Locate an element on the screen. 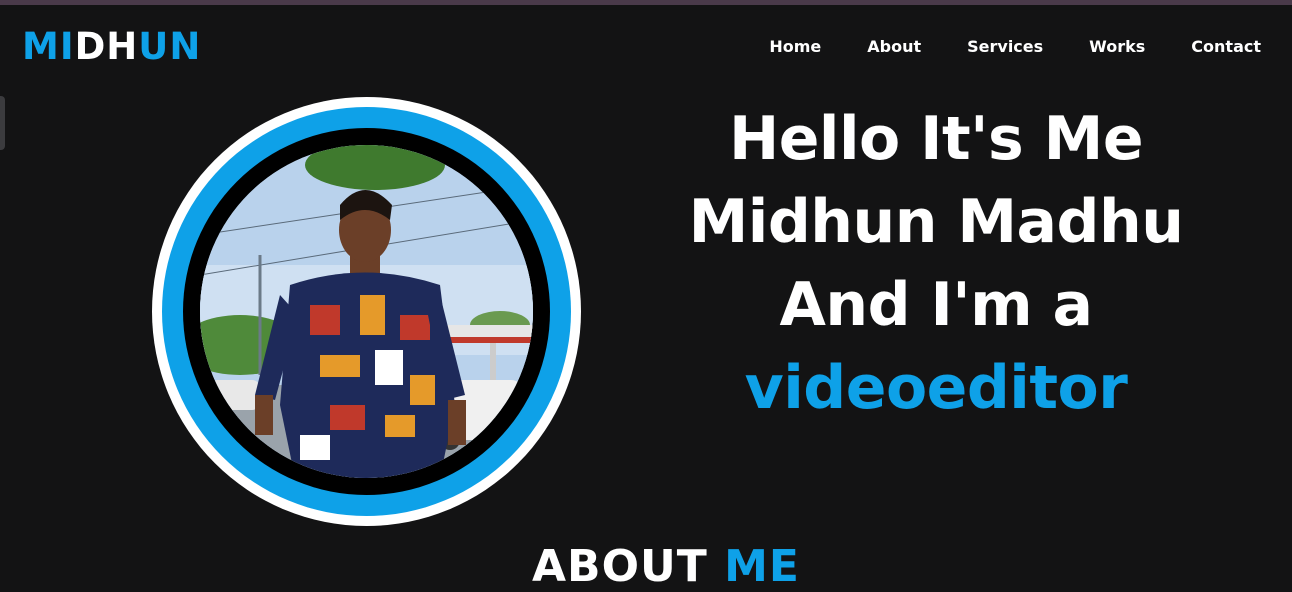  about-section-title: ABOUT ME is located at coordinates (666, 567).